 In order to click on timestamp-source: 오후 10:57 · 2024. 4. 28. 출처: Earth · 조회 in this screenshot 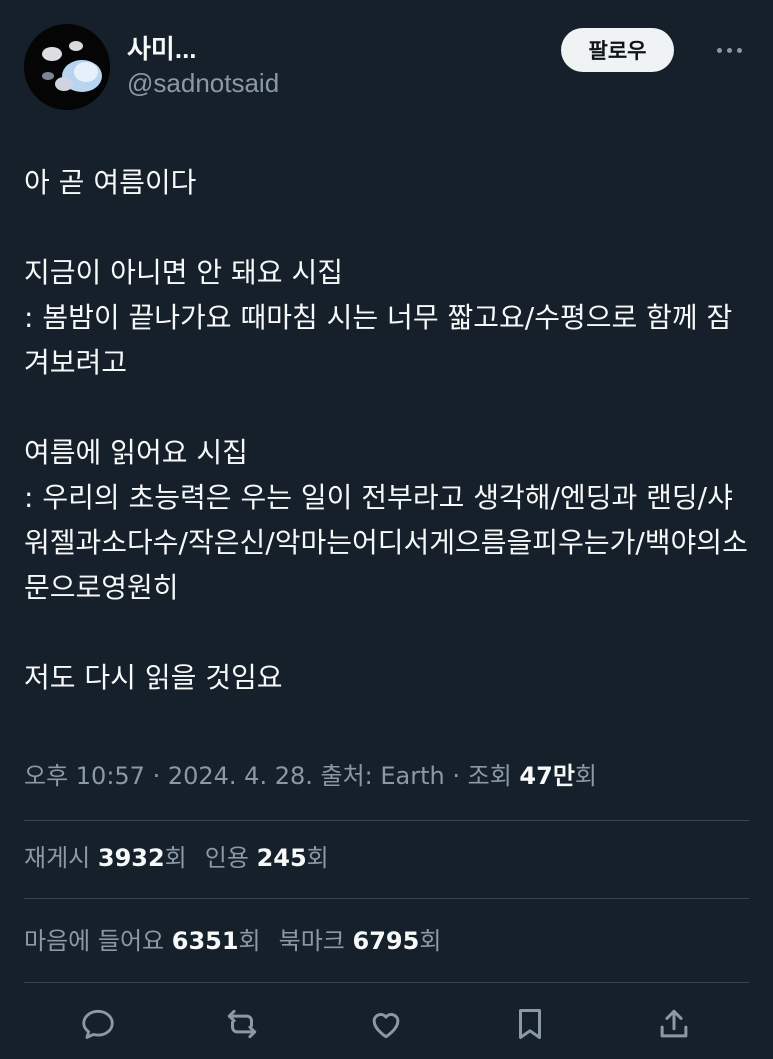, I will do `click(271, 776)`.